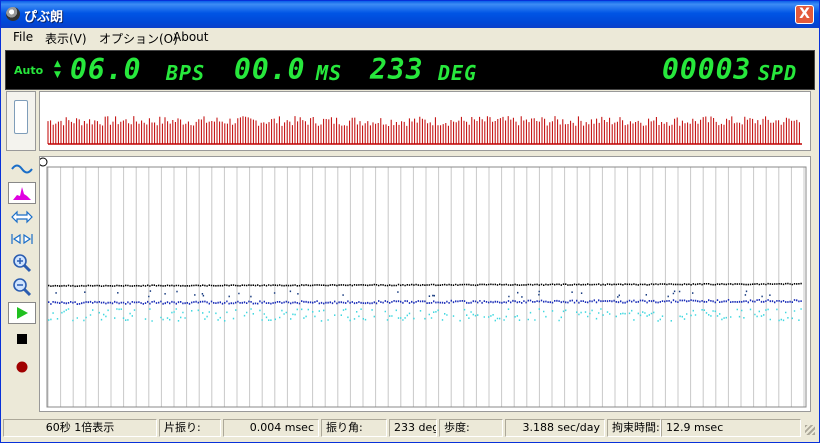 Image resolution: width=820 pixels, height=443 pixels. What do you see at coordinates (22, 217) in the screenshot?
I see `expand-h-icon` at bounding box center [22, 217].